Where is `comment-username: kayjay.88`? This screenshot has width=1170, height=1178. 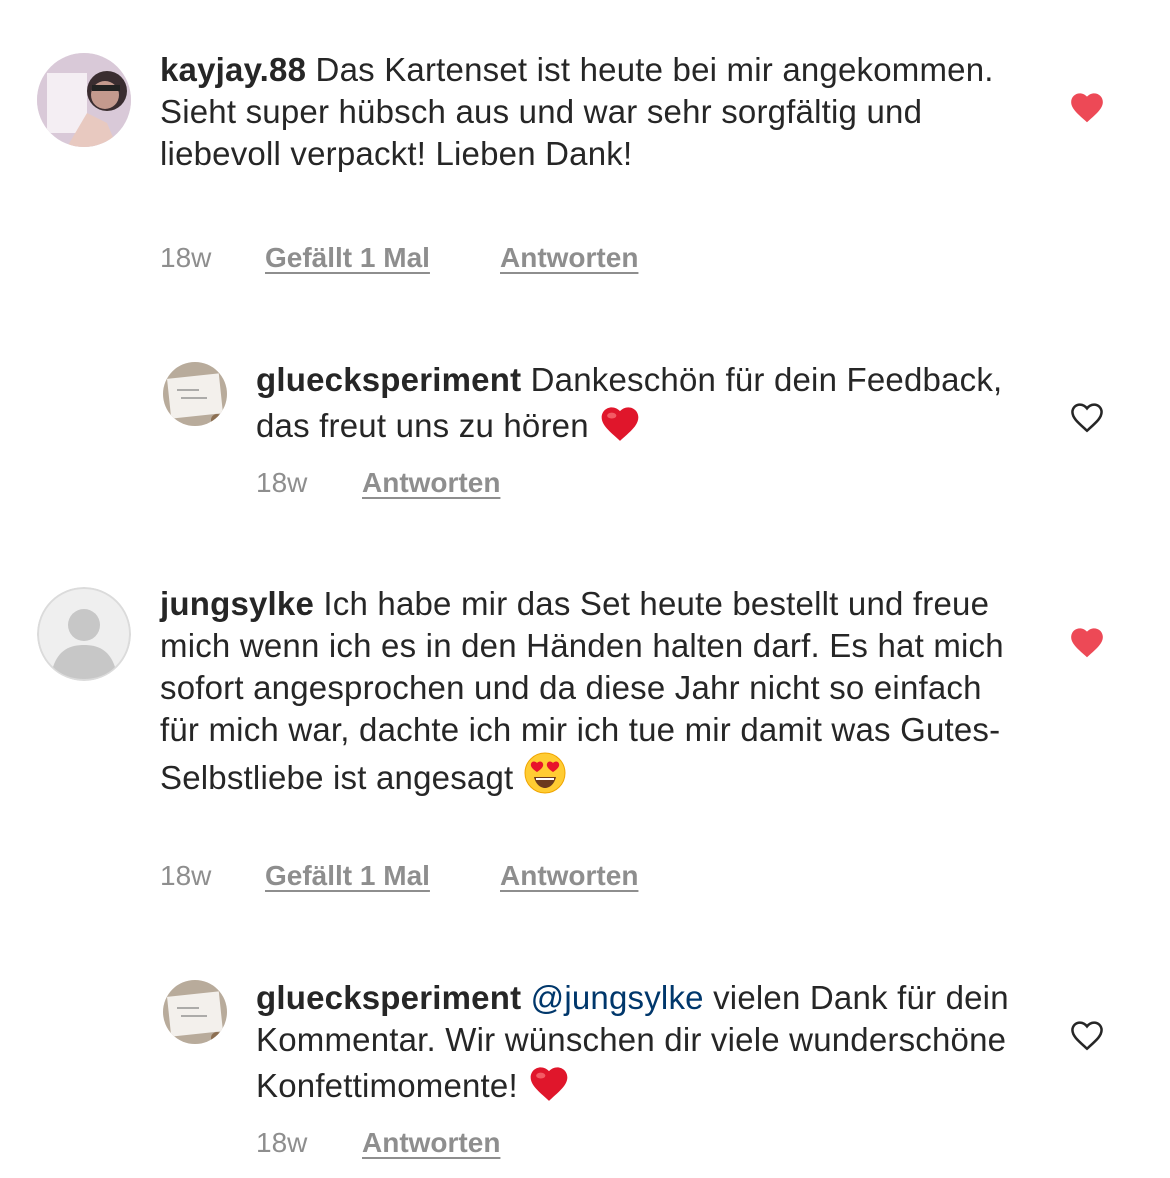
comment-username: kayjay.88 is located at coordinates (233, 69).